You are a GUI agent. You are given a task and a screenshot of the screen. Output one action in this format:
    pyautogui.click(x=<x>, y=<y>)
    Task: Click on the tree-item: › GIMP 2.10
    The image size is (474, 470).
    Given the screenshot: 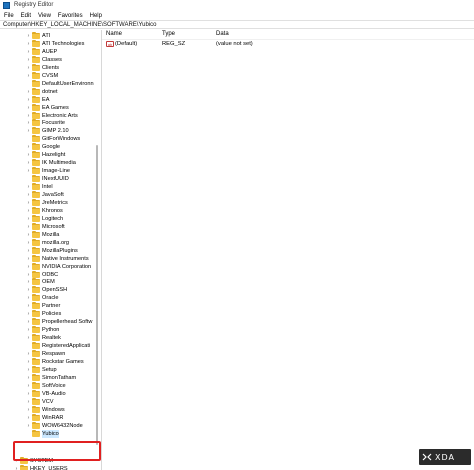 What is the action you would take?
    pyautogui.click(x=50, y=131)
    